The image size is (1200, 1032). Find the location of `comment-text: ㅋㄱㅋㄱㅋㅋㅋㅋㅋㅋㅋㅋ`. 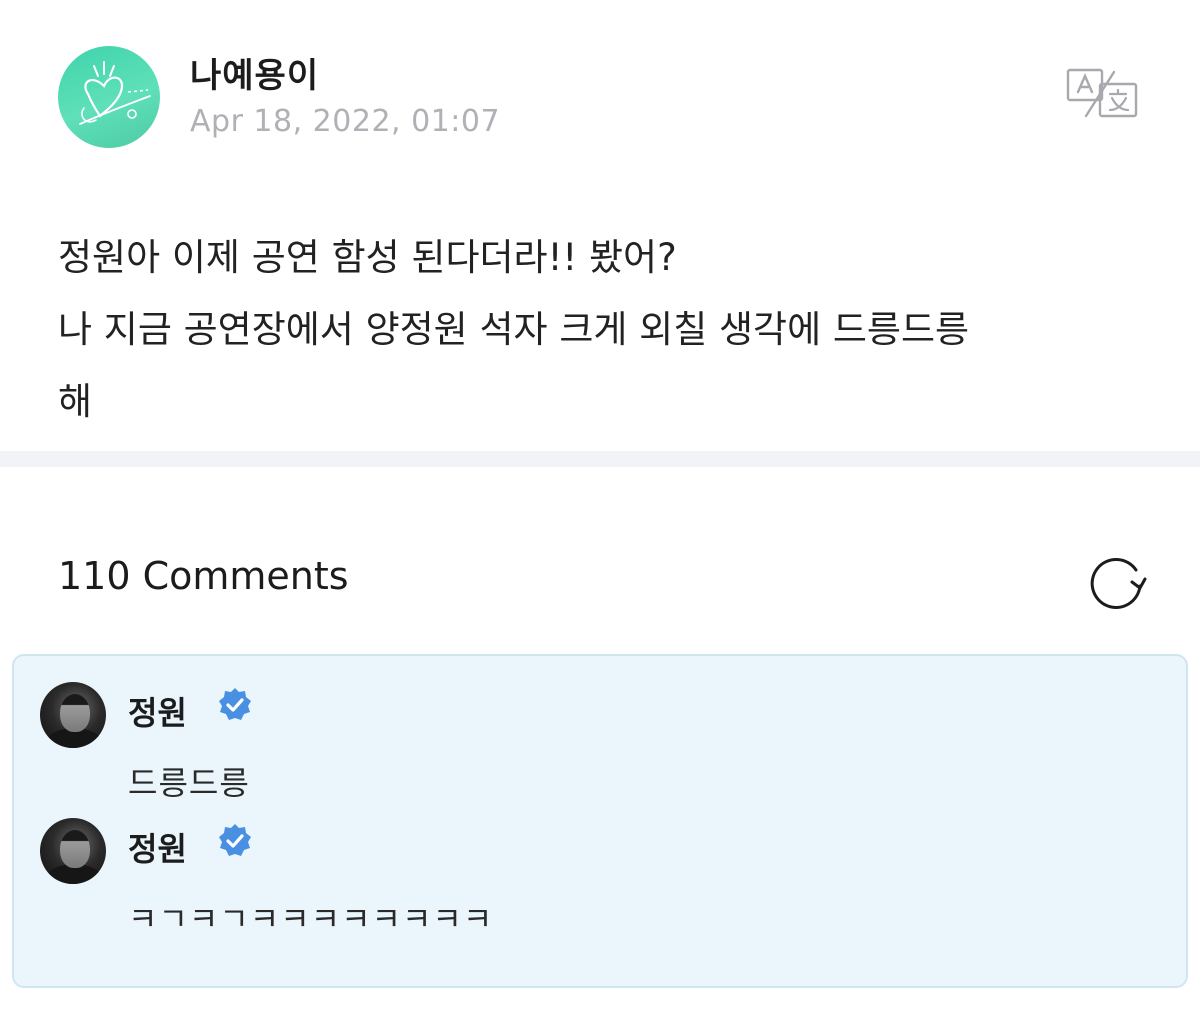

comment-text: ㅋㄱㅋㄱㅋㅋㅋㅋㅋㅋㅋㅋ is located at coordinates (311, 919).